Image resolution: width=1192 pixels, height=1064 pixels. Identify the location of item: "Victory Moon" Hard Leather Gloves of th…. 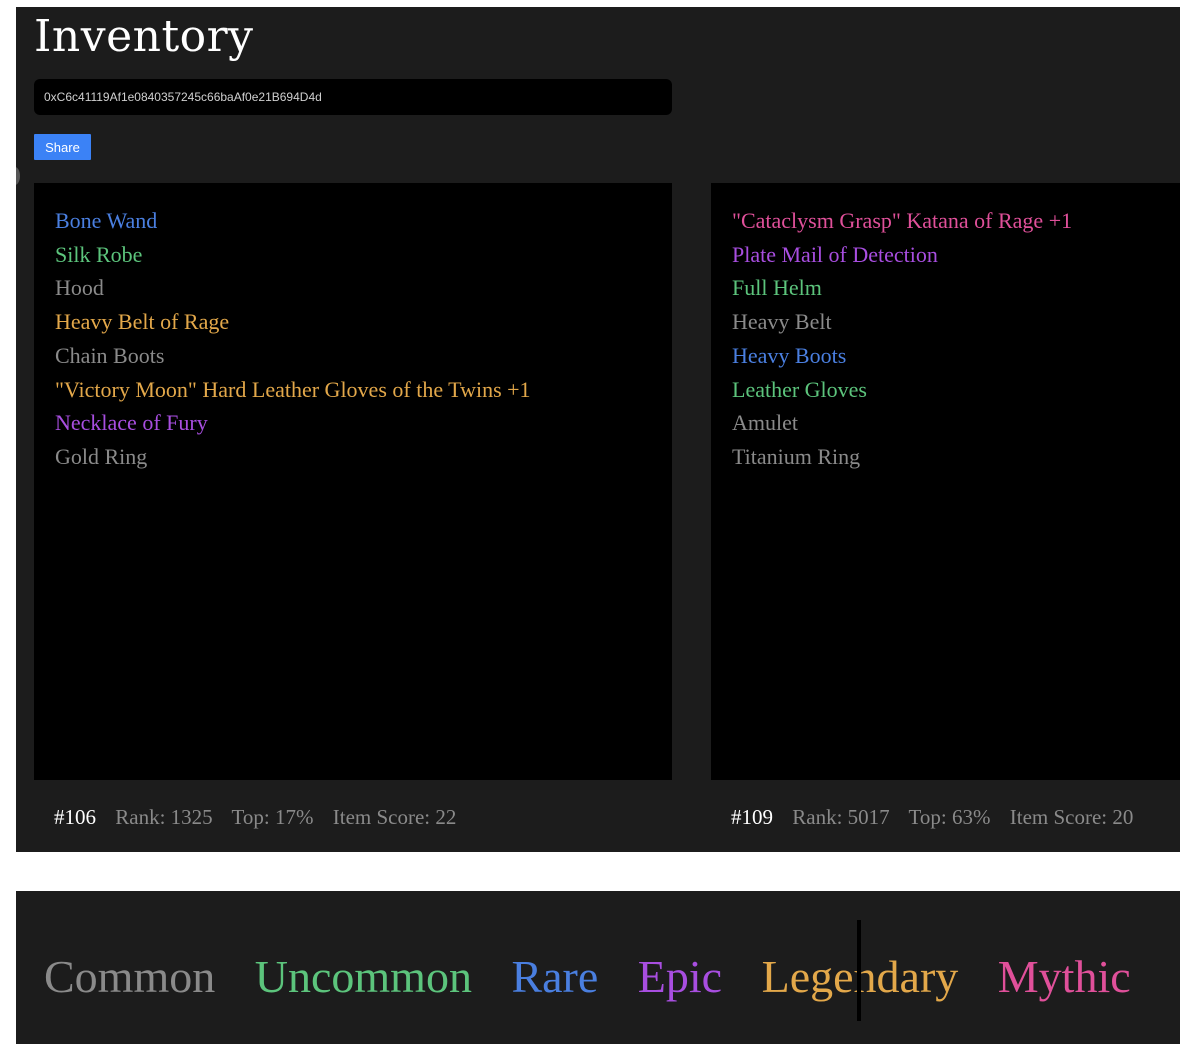
(293, 389).